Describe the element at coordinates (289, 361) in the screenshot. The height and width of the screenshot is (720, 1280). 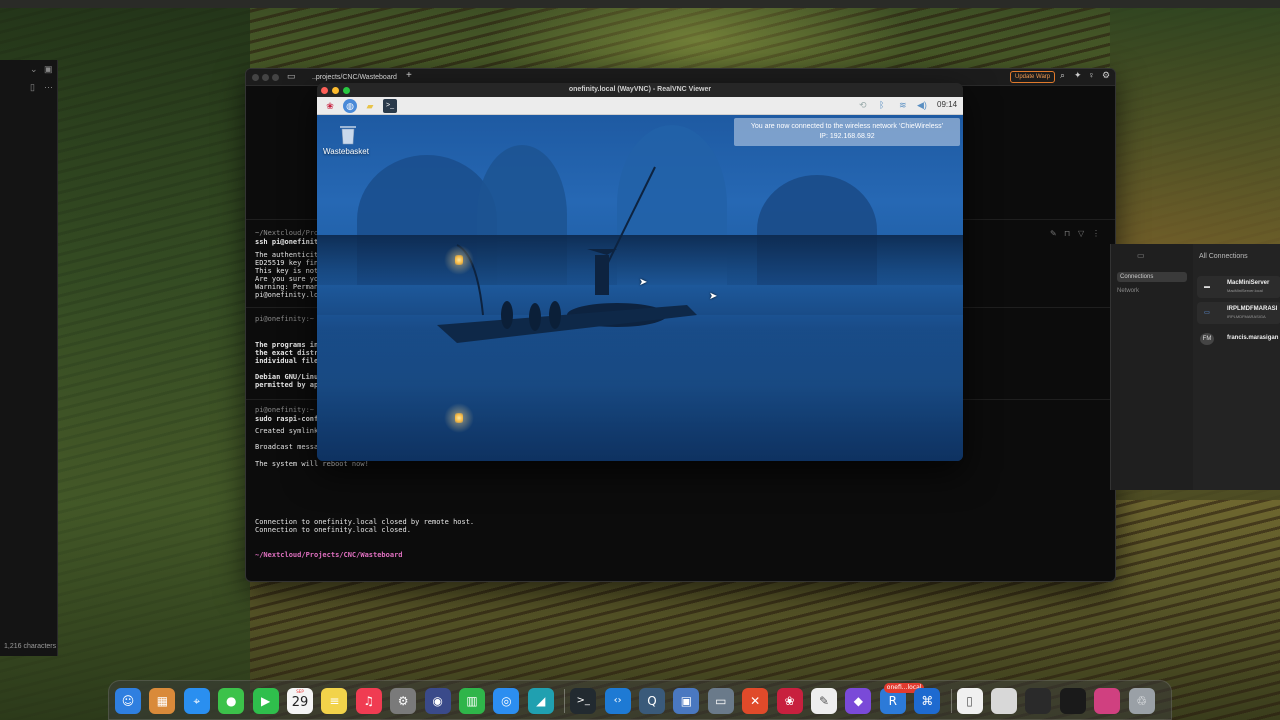
I see `terminal-line: individual files` at that location.